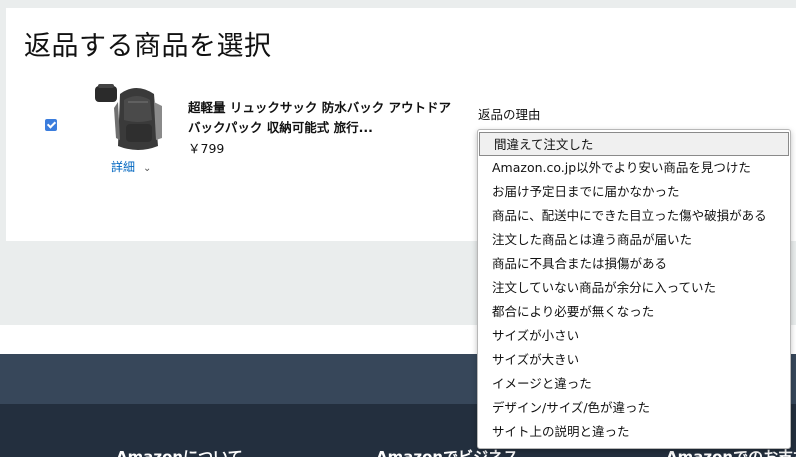 This screenshot has height=457, width=796. I want to click on footer-column-heading: Amazonについて, so click(179, 452).